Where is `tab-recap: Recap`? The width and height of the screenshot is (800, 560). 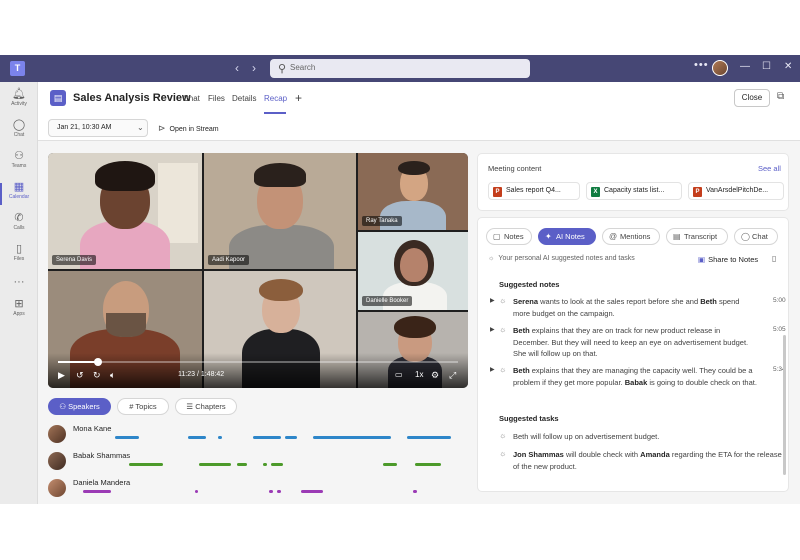
tab-recap: Recap is located at coordinates (275, 98).